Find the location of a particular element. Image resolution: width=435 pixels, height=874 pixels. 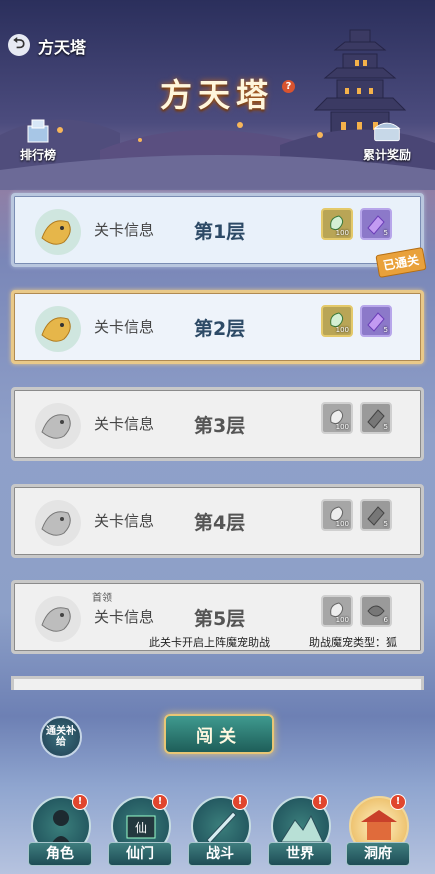

floor-number: 第3层 is located at coordinates (220, 426).